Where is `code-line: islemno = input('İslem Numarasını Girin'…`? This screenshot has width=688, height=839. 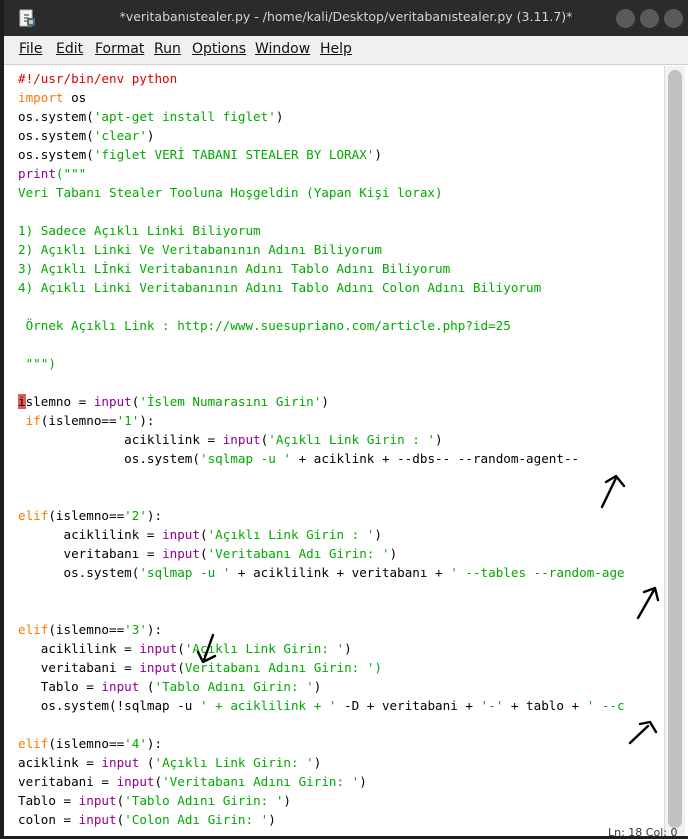
code-line: islemno = input('İslem Numarasını Girin'… is located at coordinates (173, 401).